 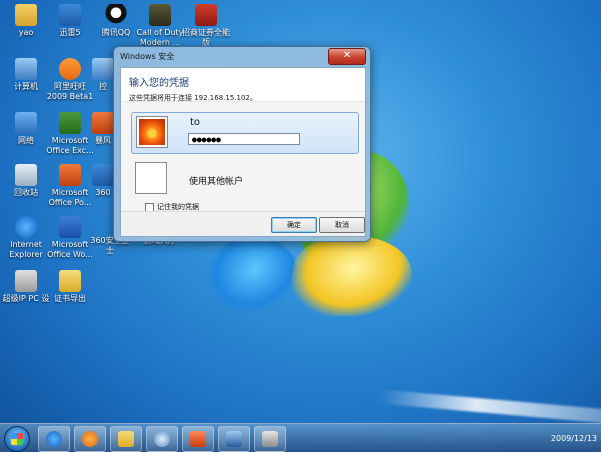 What do you see at coordinates (242, 57) in the screenshot?
I see `dialog-titlebar: Windows 安全 ✕` at bounding box center [242, 57].